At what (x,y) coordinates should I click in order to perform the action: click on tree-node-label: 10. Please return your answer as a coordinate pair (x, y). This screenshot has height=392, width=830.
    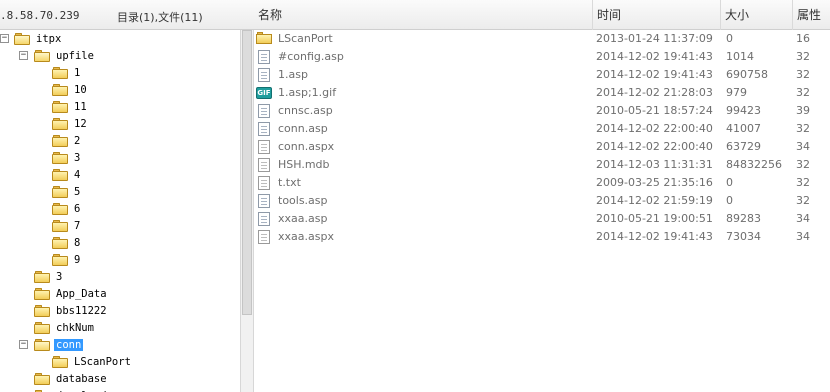
    Looking at the image, I should click on (80, 90).